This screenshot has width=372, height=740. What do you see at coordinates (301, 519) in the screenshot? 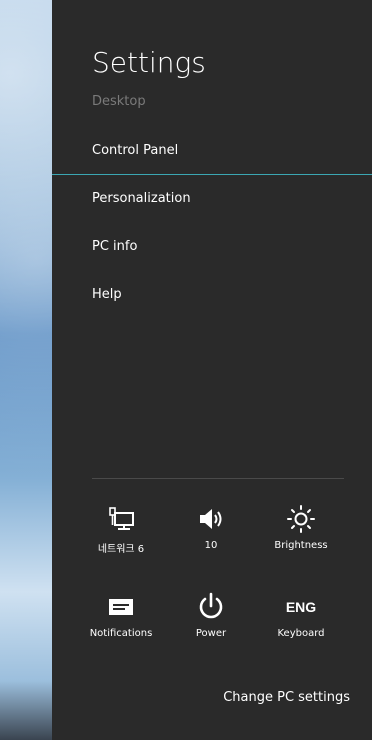
I see `brightness-icon` at bounding box center [301, 519].